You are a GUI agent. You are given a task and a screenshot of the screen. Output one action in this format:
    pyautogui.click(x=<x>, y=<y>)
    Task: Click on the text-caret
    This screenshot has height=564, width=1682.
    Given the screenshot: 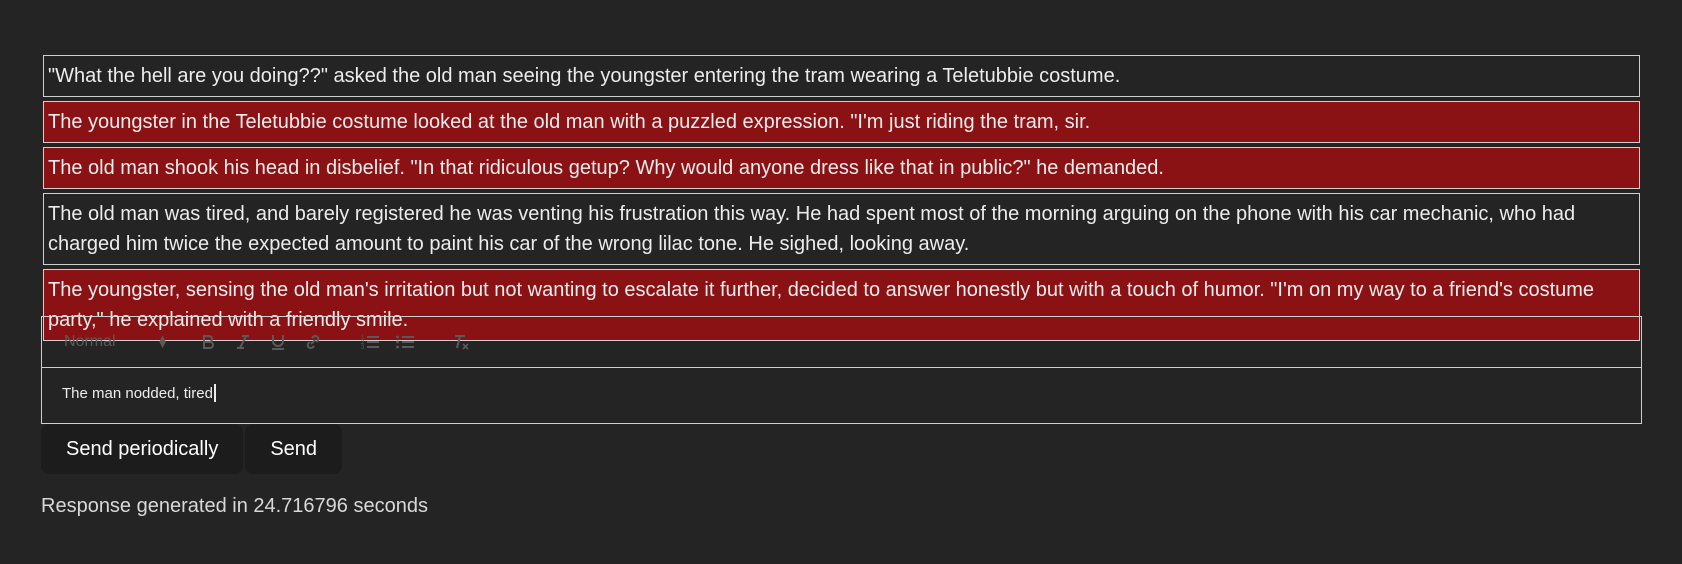 What is the action you would take?
    pyautogui.click(x=214, y=393)
    